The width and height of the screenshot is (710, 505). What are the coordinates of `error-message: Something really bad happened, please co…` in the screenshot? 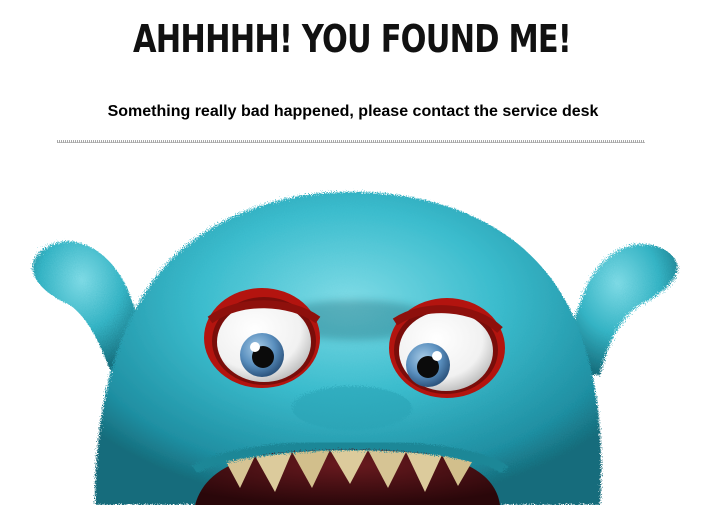 It's located at (353, 111).